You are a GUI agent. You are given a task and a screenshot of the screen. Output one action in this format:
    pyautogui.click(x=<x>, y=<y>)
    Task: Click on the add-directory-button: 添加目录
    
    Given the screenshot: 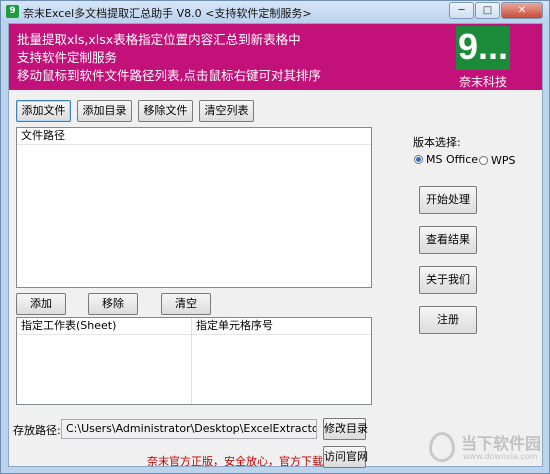 What is the action you would take?
    pyautogui.click(x=104, y=111)
    